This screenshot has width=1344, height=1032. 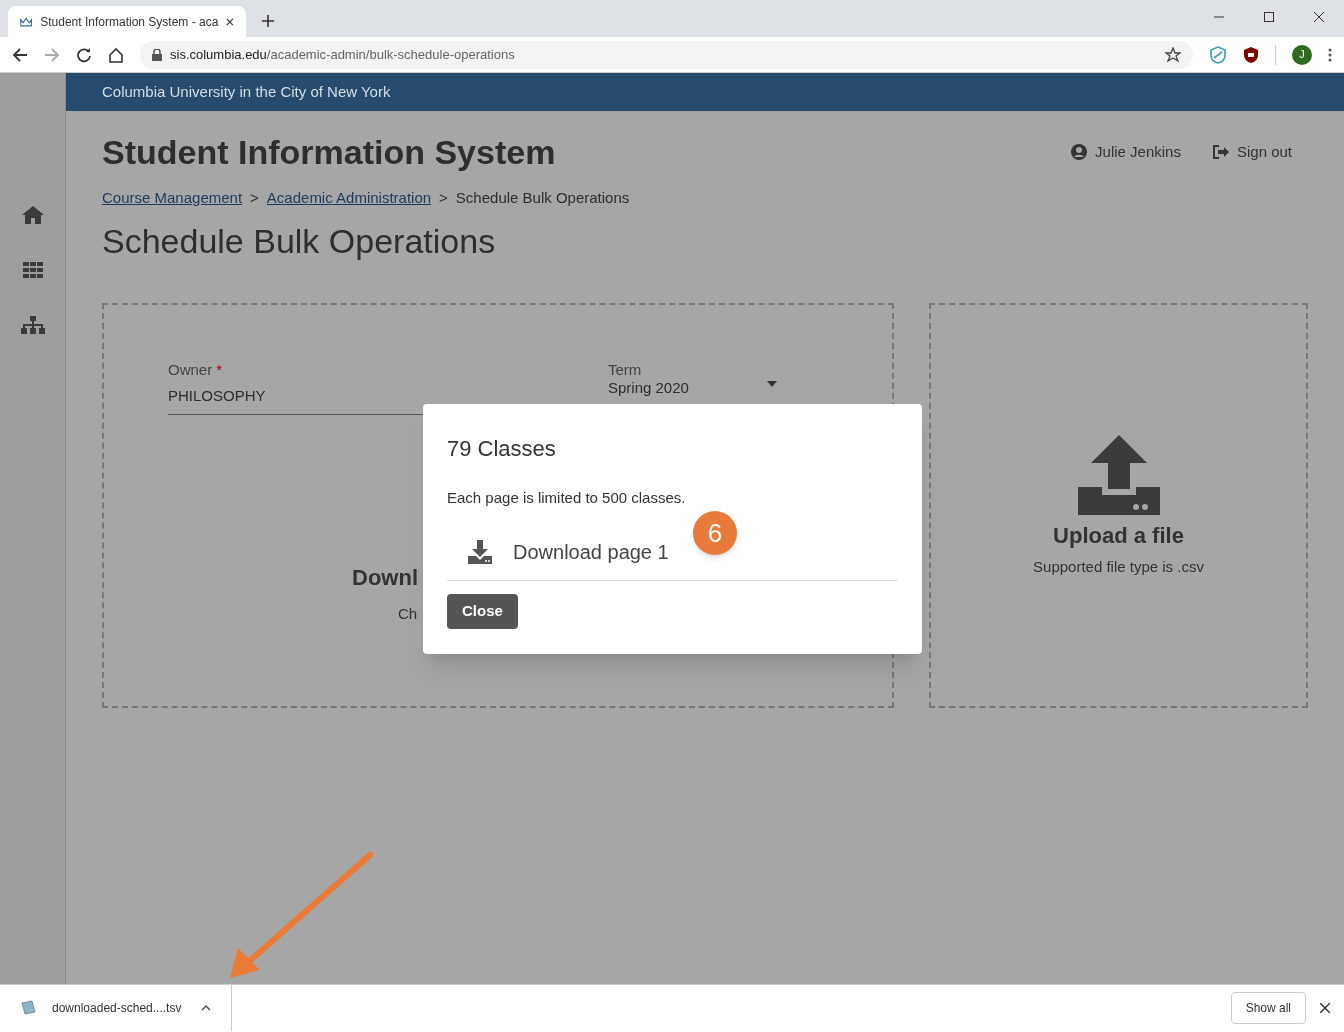 What do you see at coordinates (385, 577) in the screenshot?
I see `panel-heading: Downl` at bounding box center [385, 577].